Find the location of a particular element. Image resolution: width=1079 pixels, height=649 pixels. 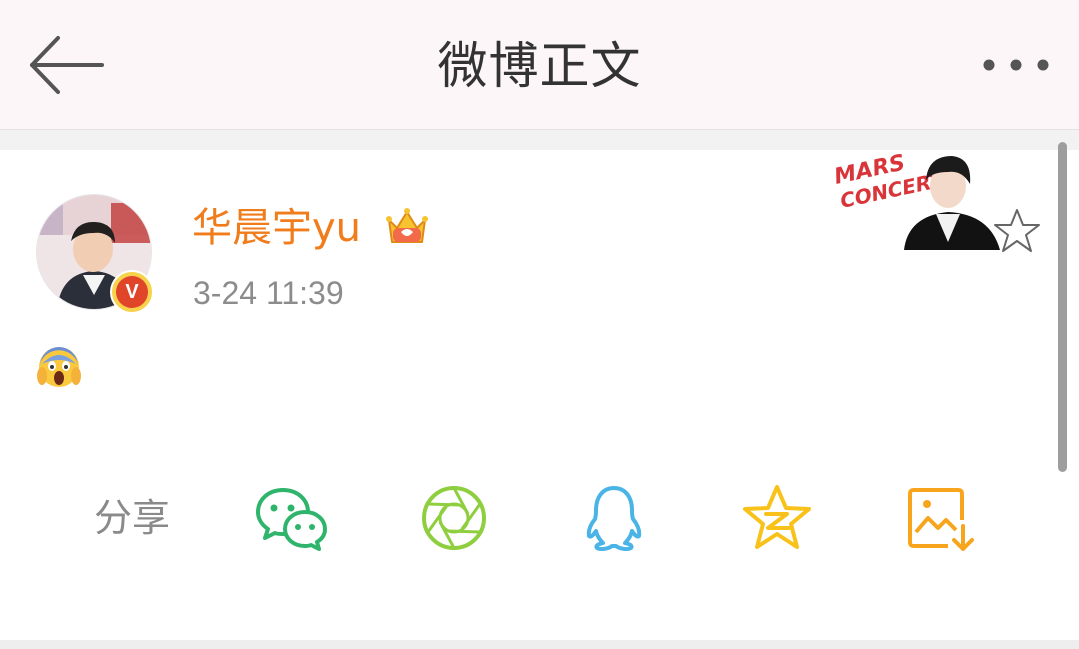

favorite-star-icon is located at coordinates (1017, 231).